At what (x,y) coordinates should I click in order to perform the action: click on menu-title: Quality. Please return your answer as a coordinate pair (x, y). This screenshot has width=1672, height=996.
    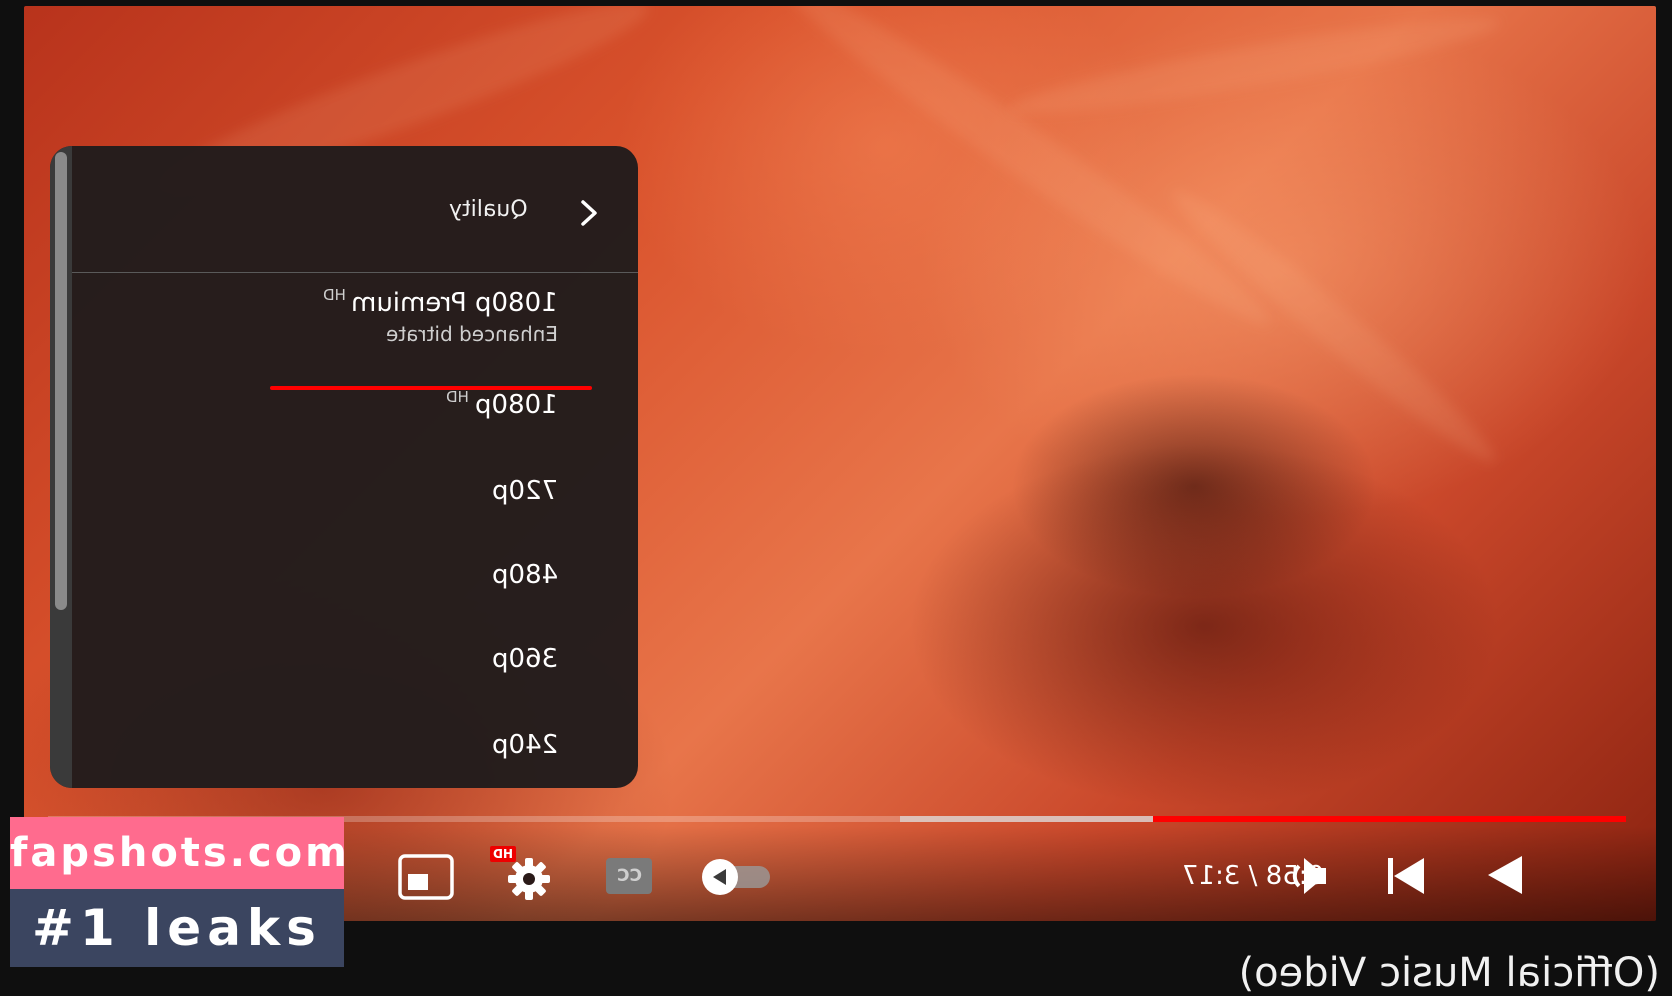
    Looking at the image, I should click on (488, 209).